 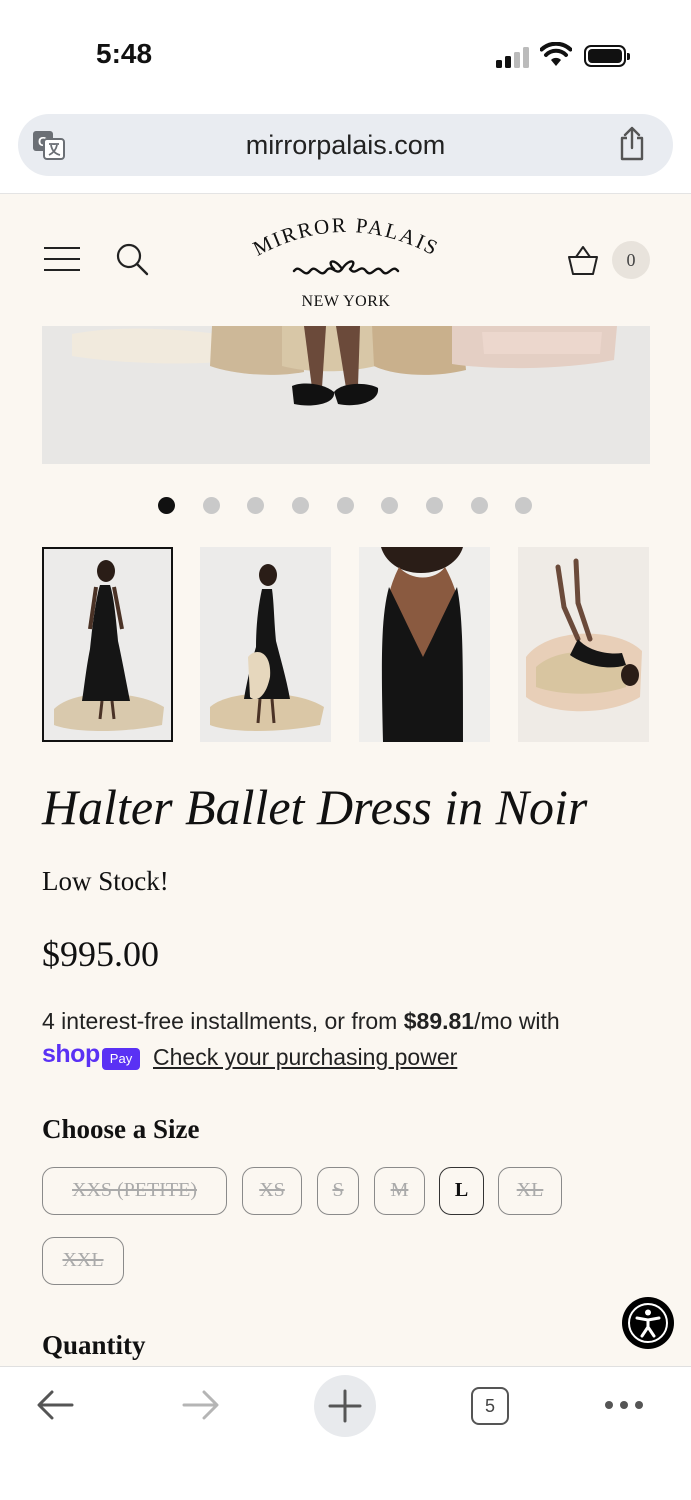 What do you see at coordinates (607, 56) in the screenshot?
I see `battery-icon` at bounding box center [607, 56].